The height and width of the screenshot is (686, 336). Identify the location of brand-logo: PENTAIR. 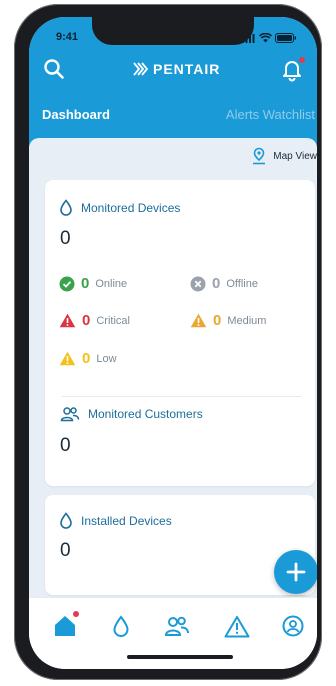
(176, 69).